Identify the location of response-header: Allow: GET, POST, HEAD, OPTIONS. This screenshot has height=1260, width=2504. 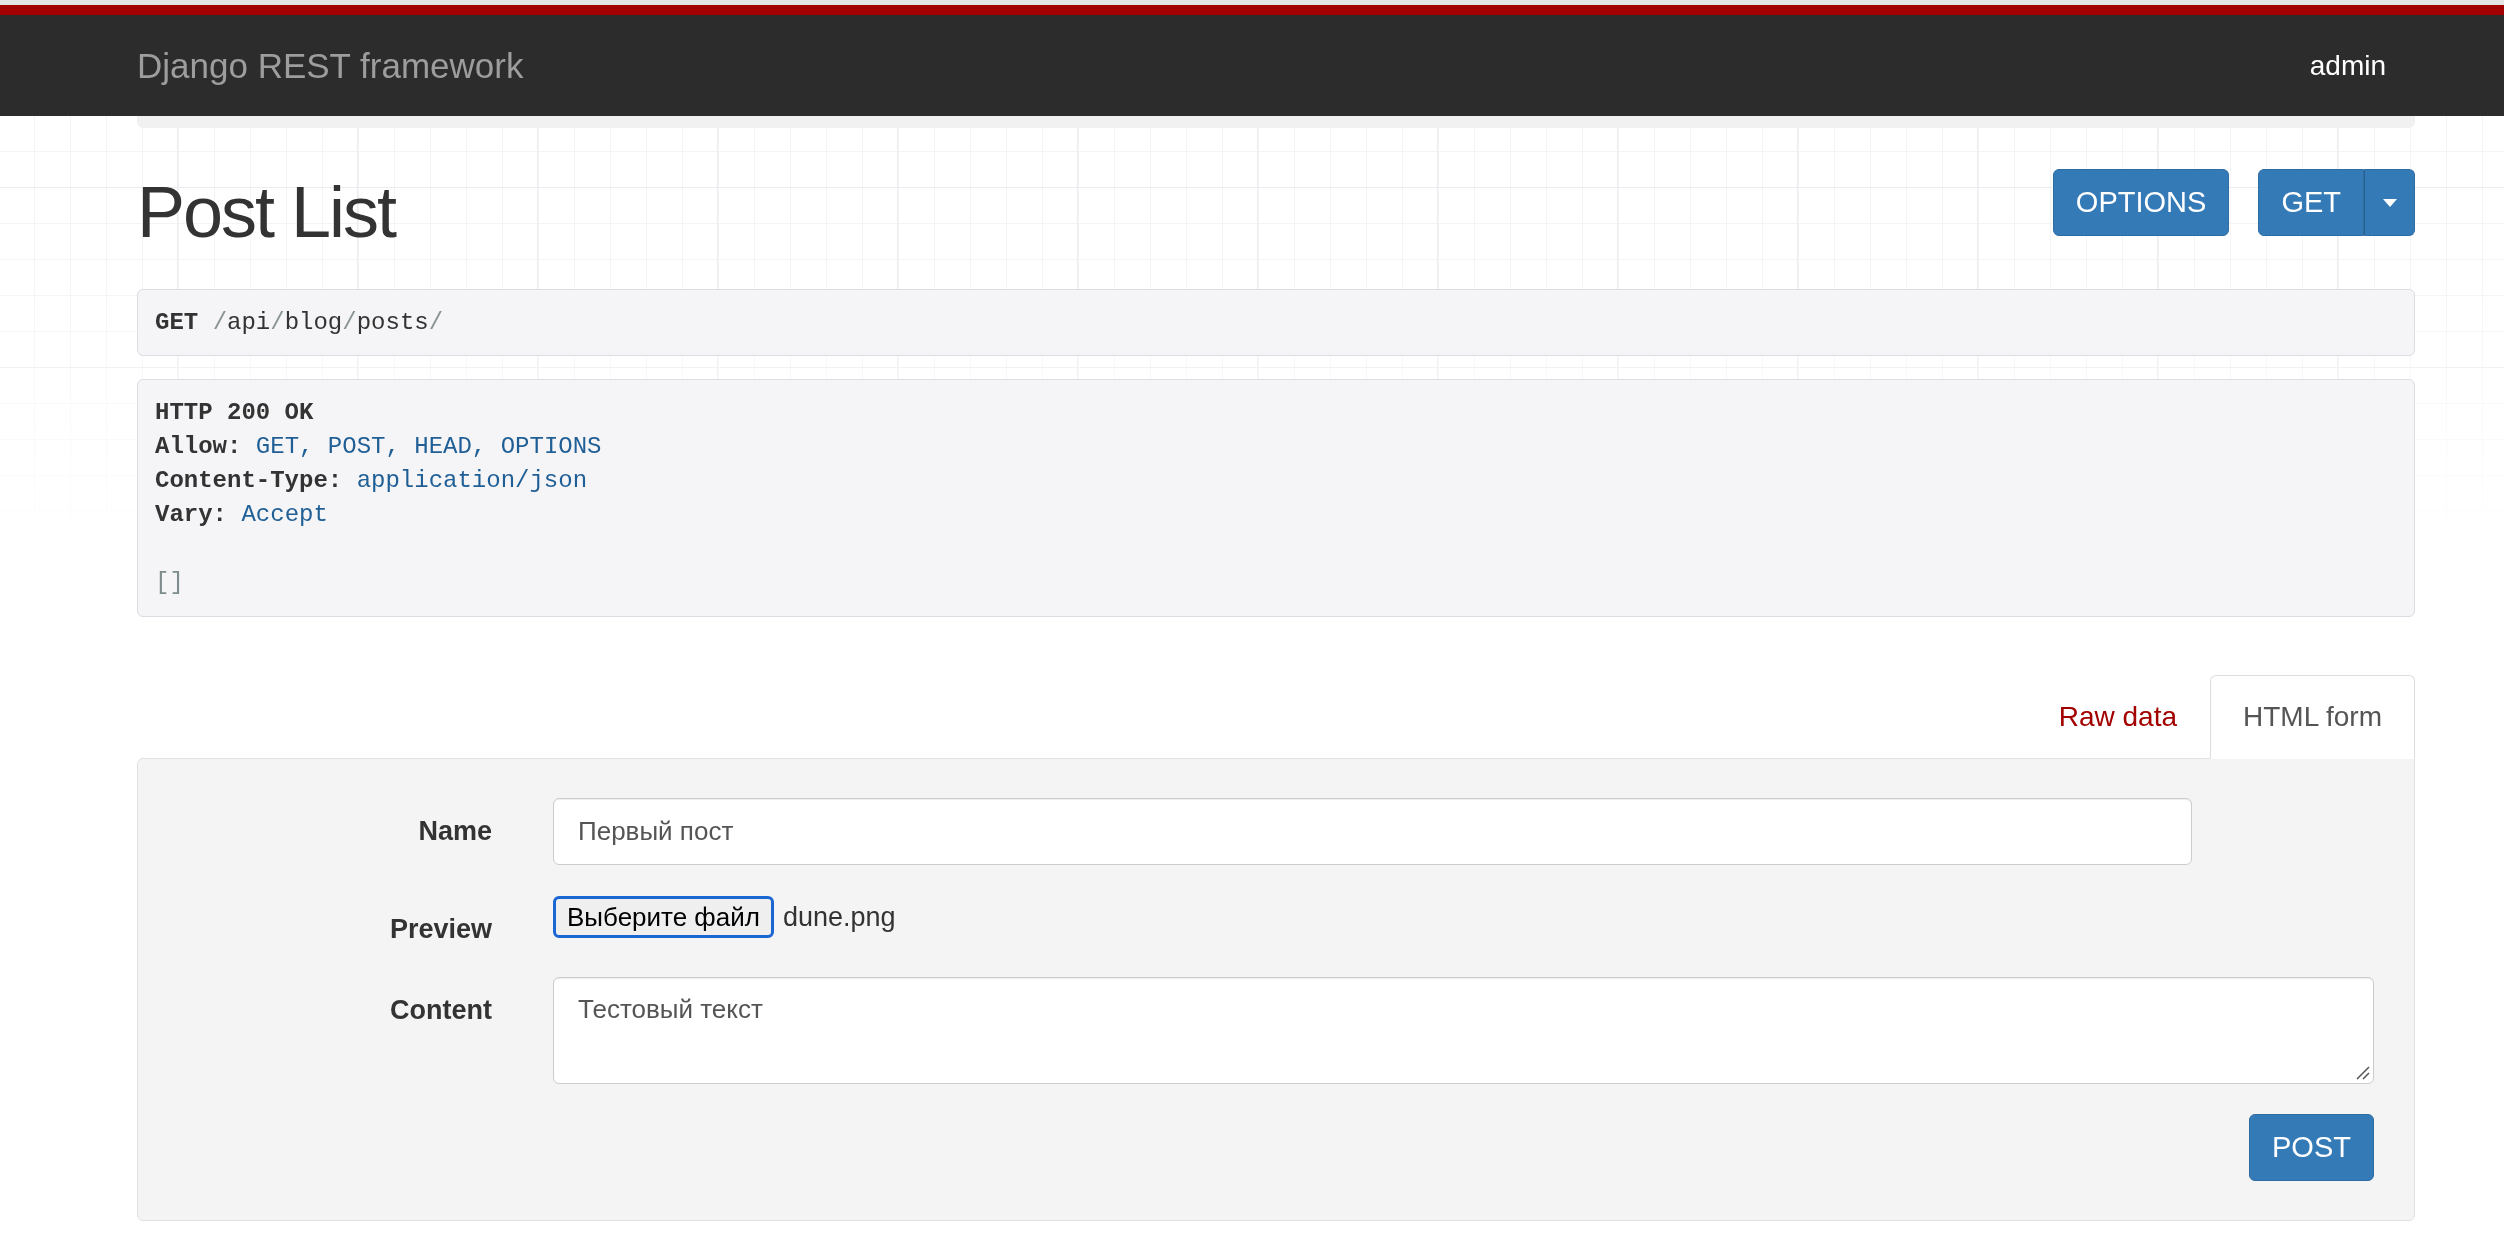
(378, 447).